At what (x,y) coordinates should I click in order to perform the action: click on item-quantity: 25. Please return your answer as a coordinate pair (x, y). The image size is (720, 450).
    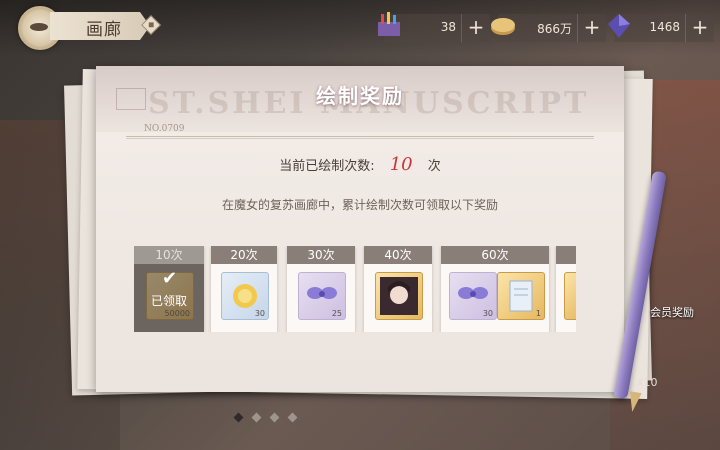
    Looking at the image, I should click on (336, 313).